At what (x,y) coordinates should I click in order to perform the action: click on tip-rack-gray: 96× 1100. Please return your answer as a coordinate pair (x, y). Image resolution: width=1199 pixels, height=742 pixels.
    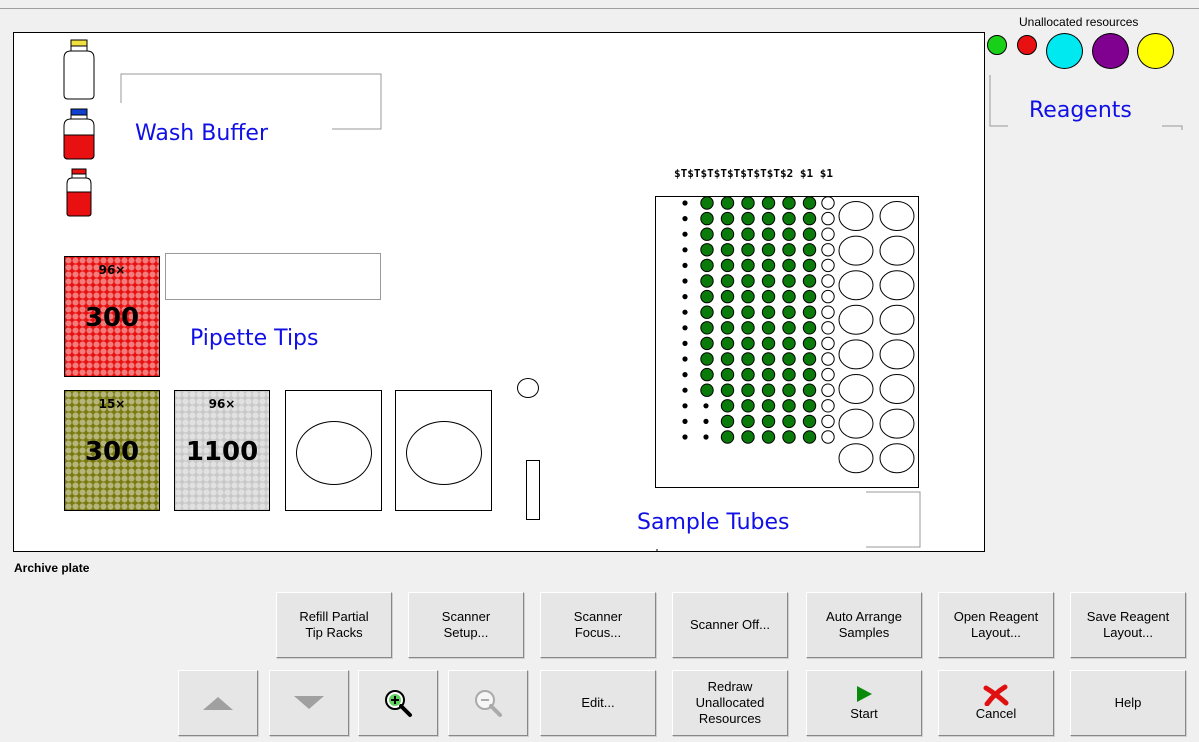
    Looking at the image, I should click on (222, 450).